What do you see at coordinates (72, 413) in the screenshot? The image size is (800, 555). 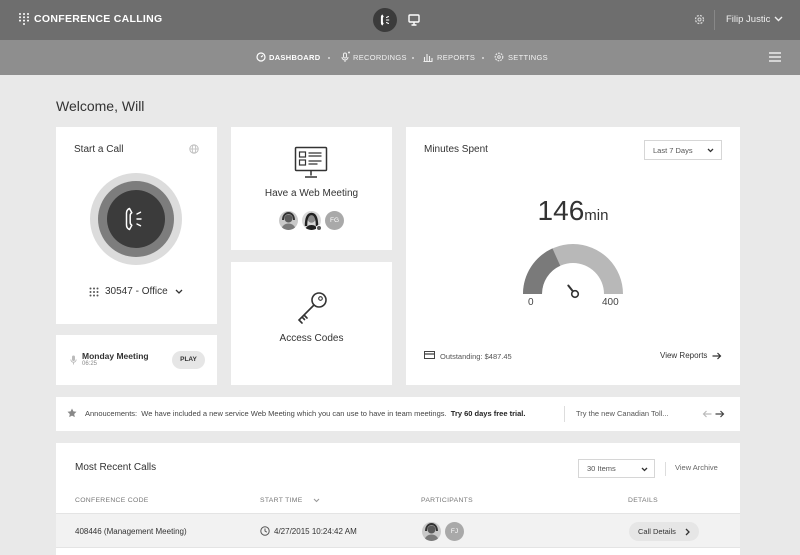 I see `star-icon` at bounding box center [72, 413].